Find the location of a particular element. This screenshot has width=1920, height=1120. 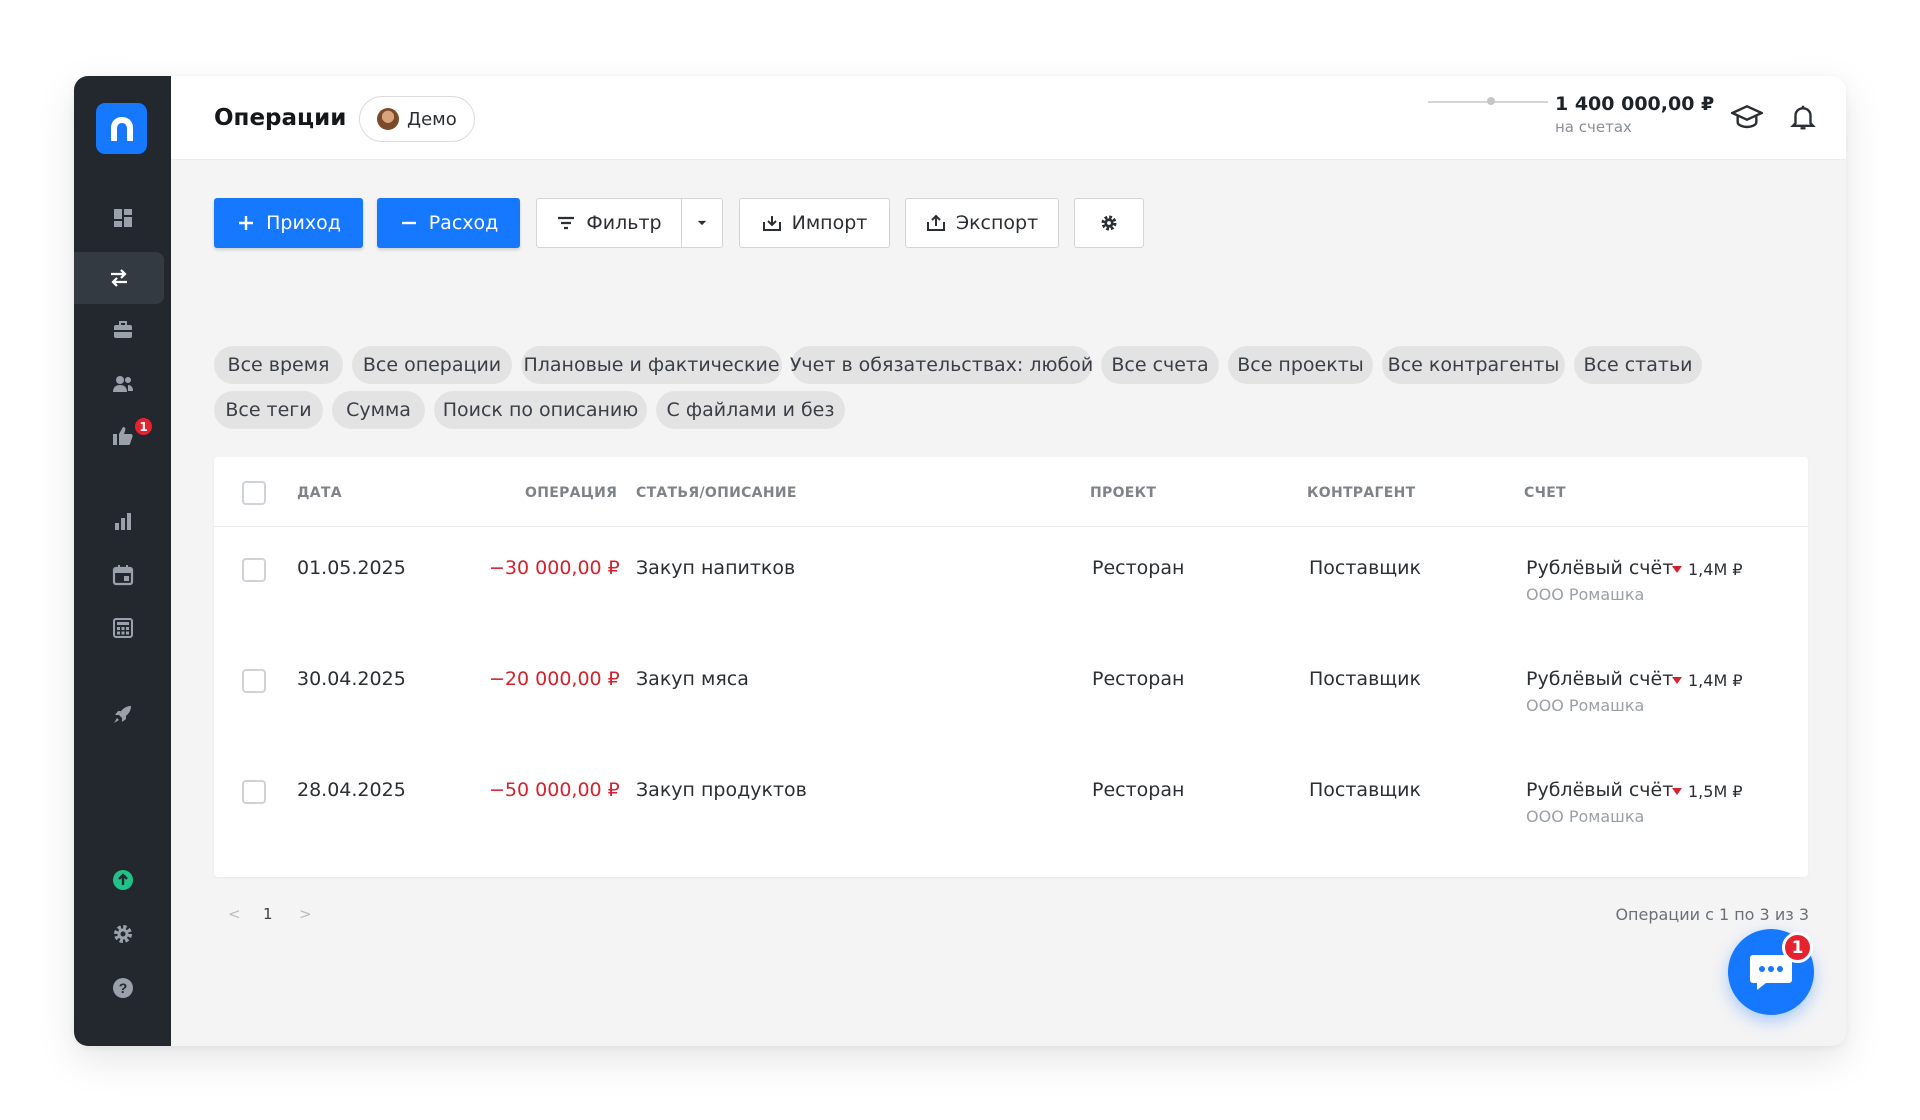

import-button: Импорт is located at coordinates (814, 223).